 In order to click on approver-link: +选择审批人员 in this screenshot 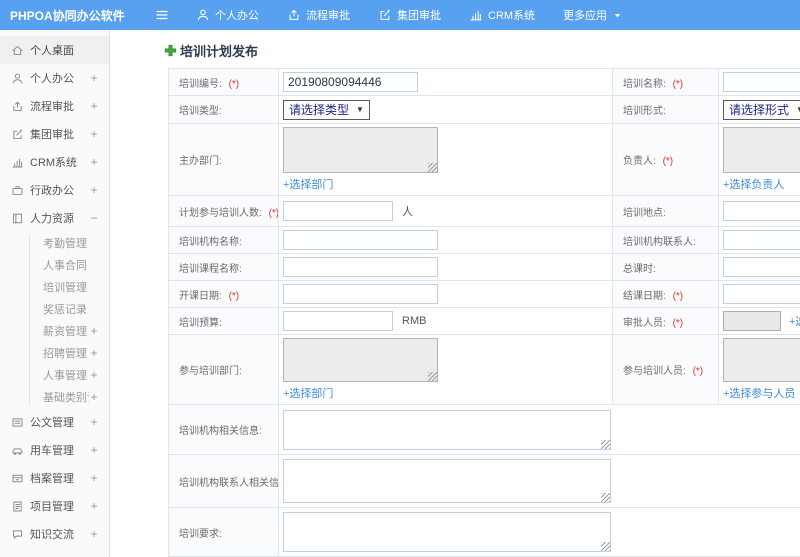, I will do `click(794, 322)`.